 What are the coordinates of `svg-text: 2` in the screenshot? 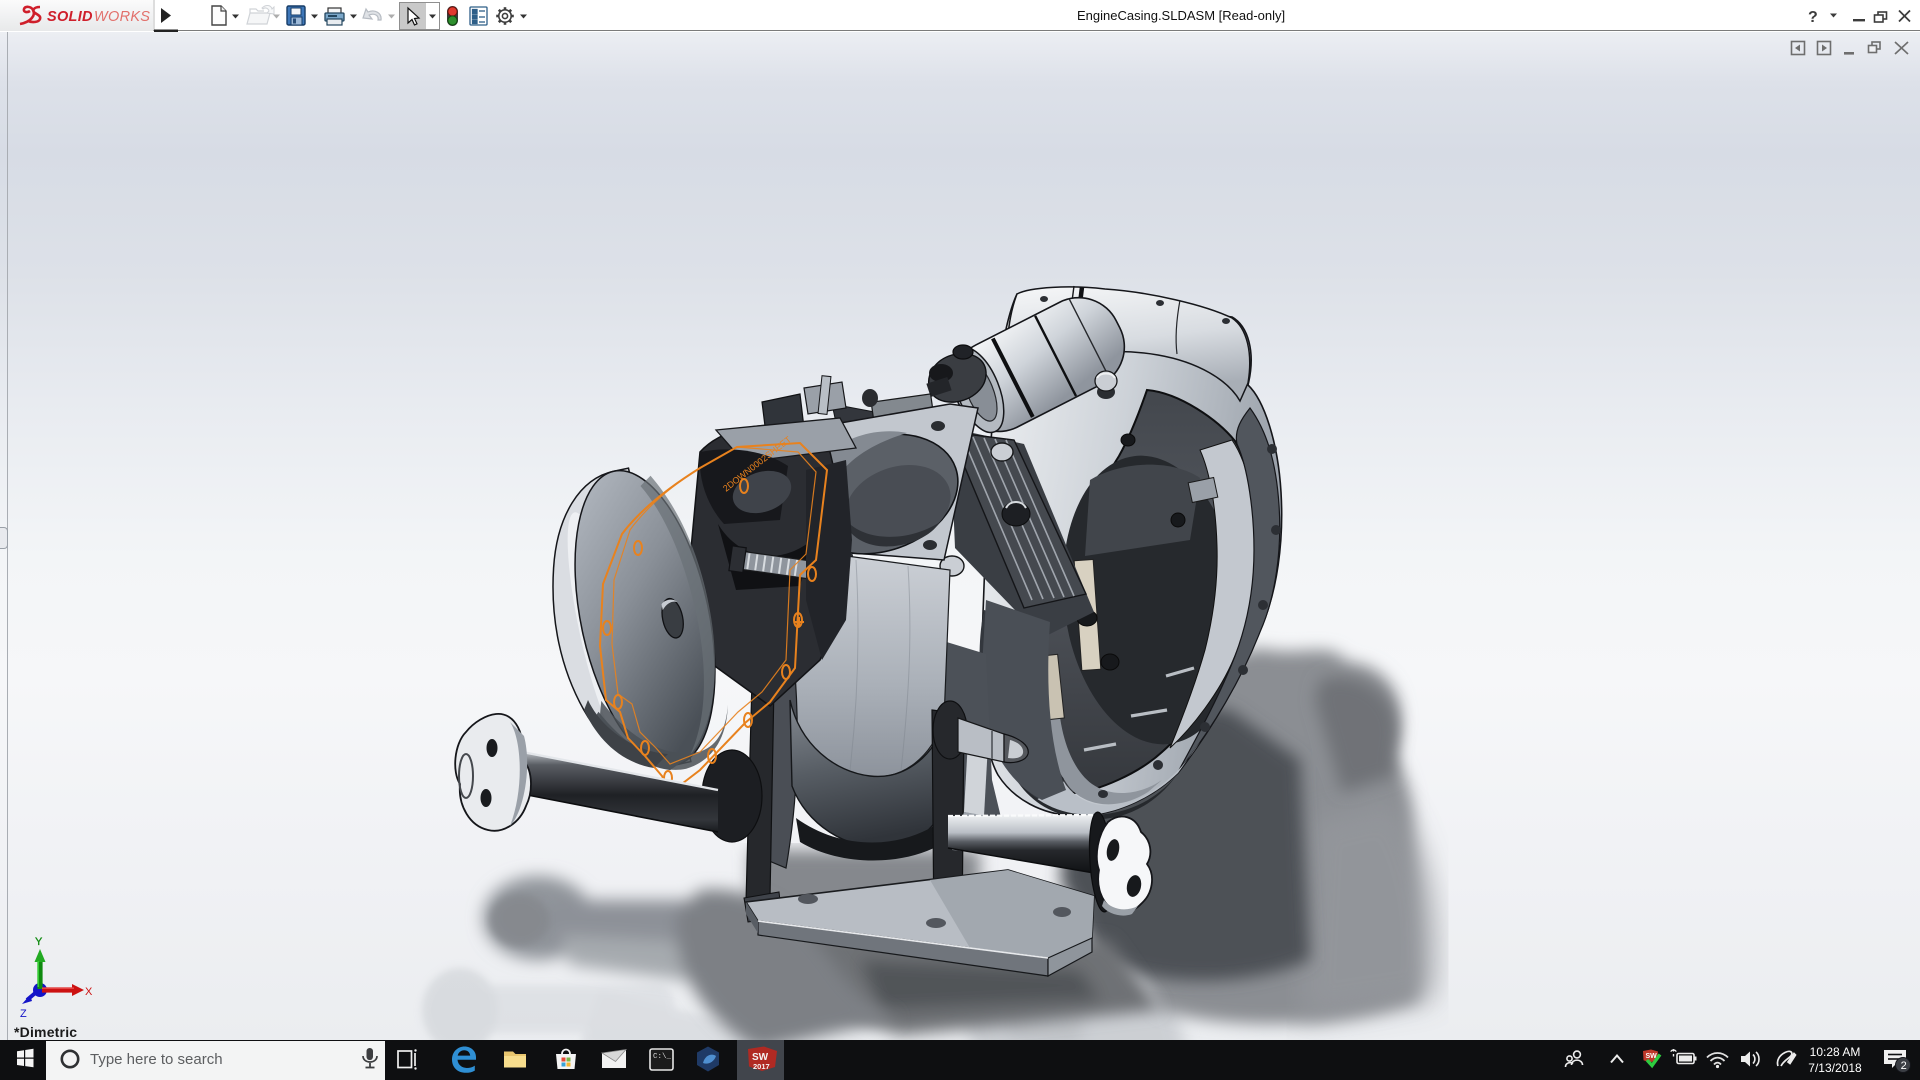 It's located at (1904, 1066).